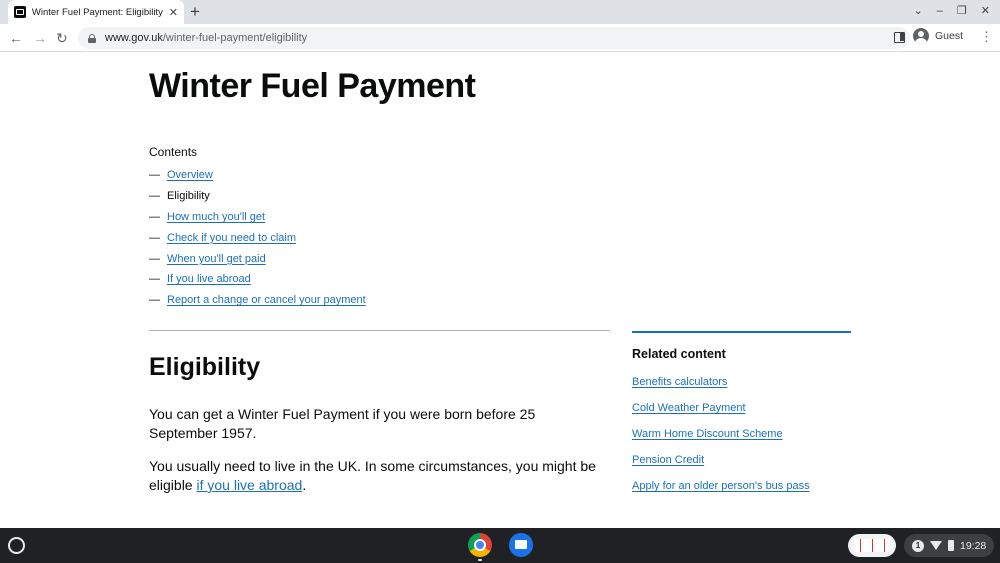  Describe the element at coordinates (689, 408) in the screenshot. I see `related-link-cold-weather-payment: Cold Weather Payment` at that location.